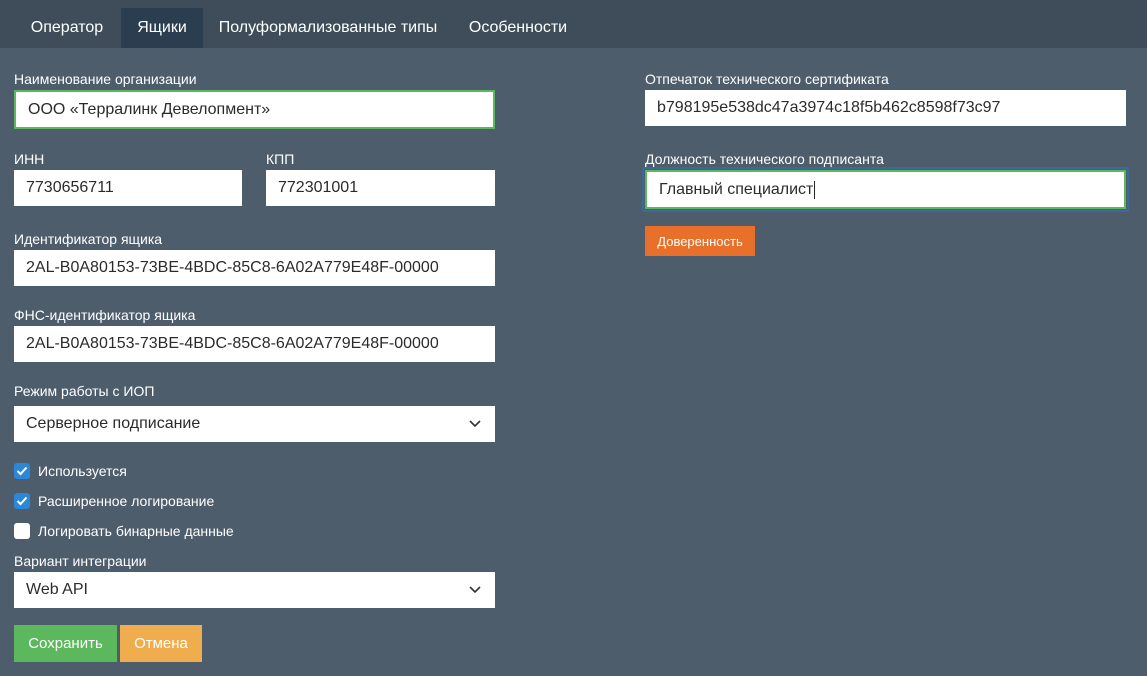  I want to click on tab-features: Особенности, so click(518, 28).